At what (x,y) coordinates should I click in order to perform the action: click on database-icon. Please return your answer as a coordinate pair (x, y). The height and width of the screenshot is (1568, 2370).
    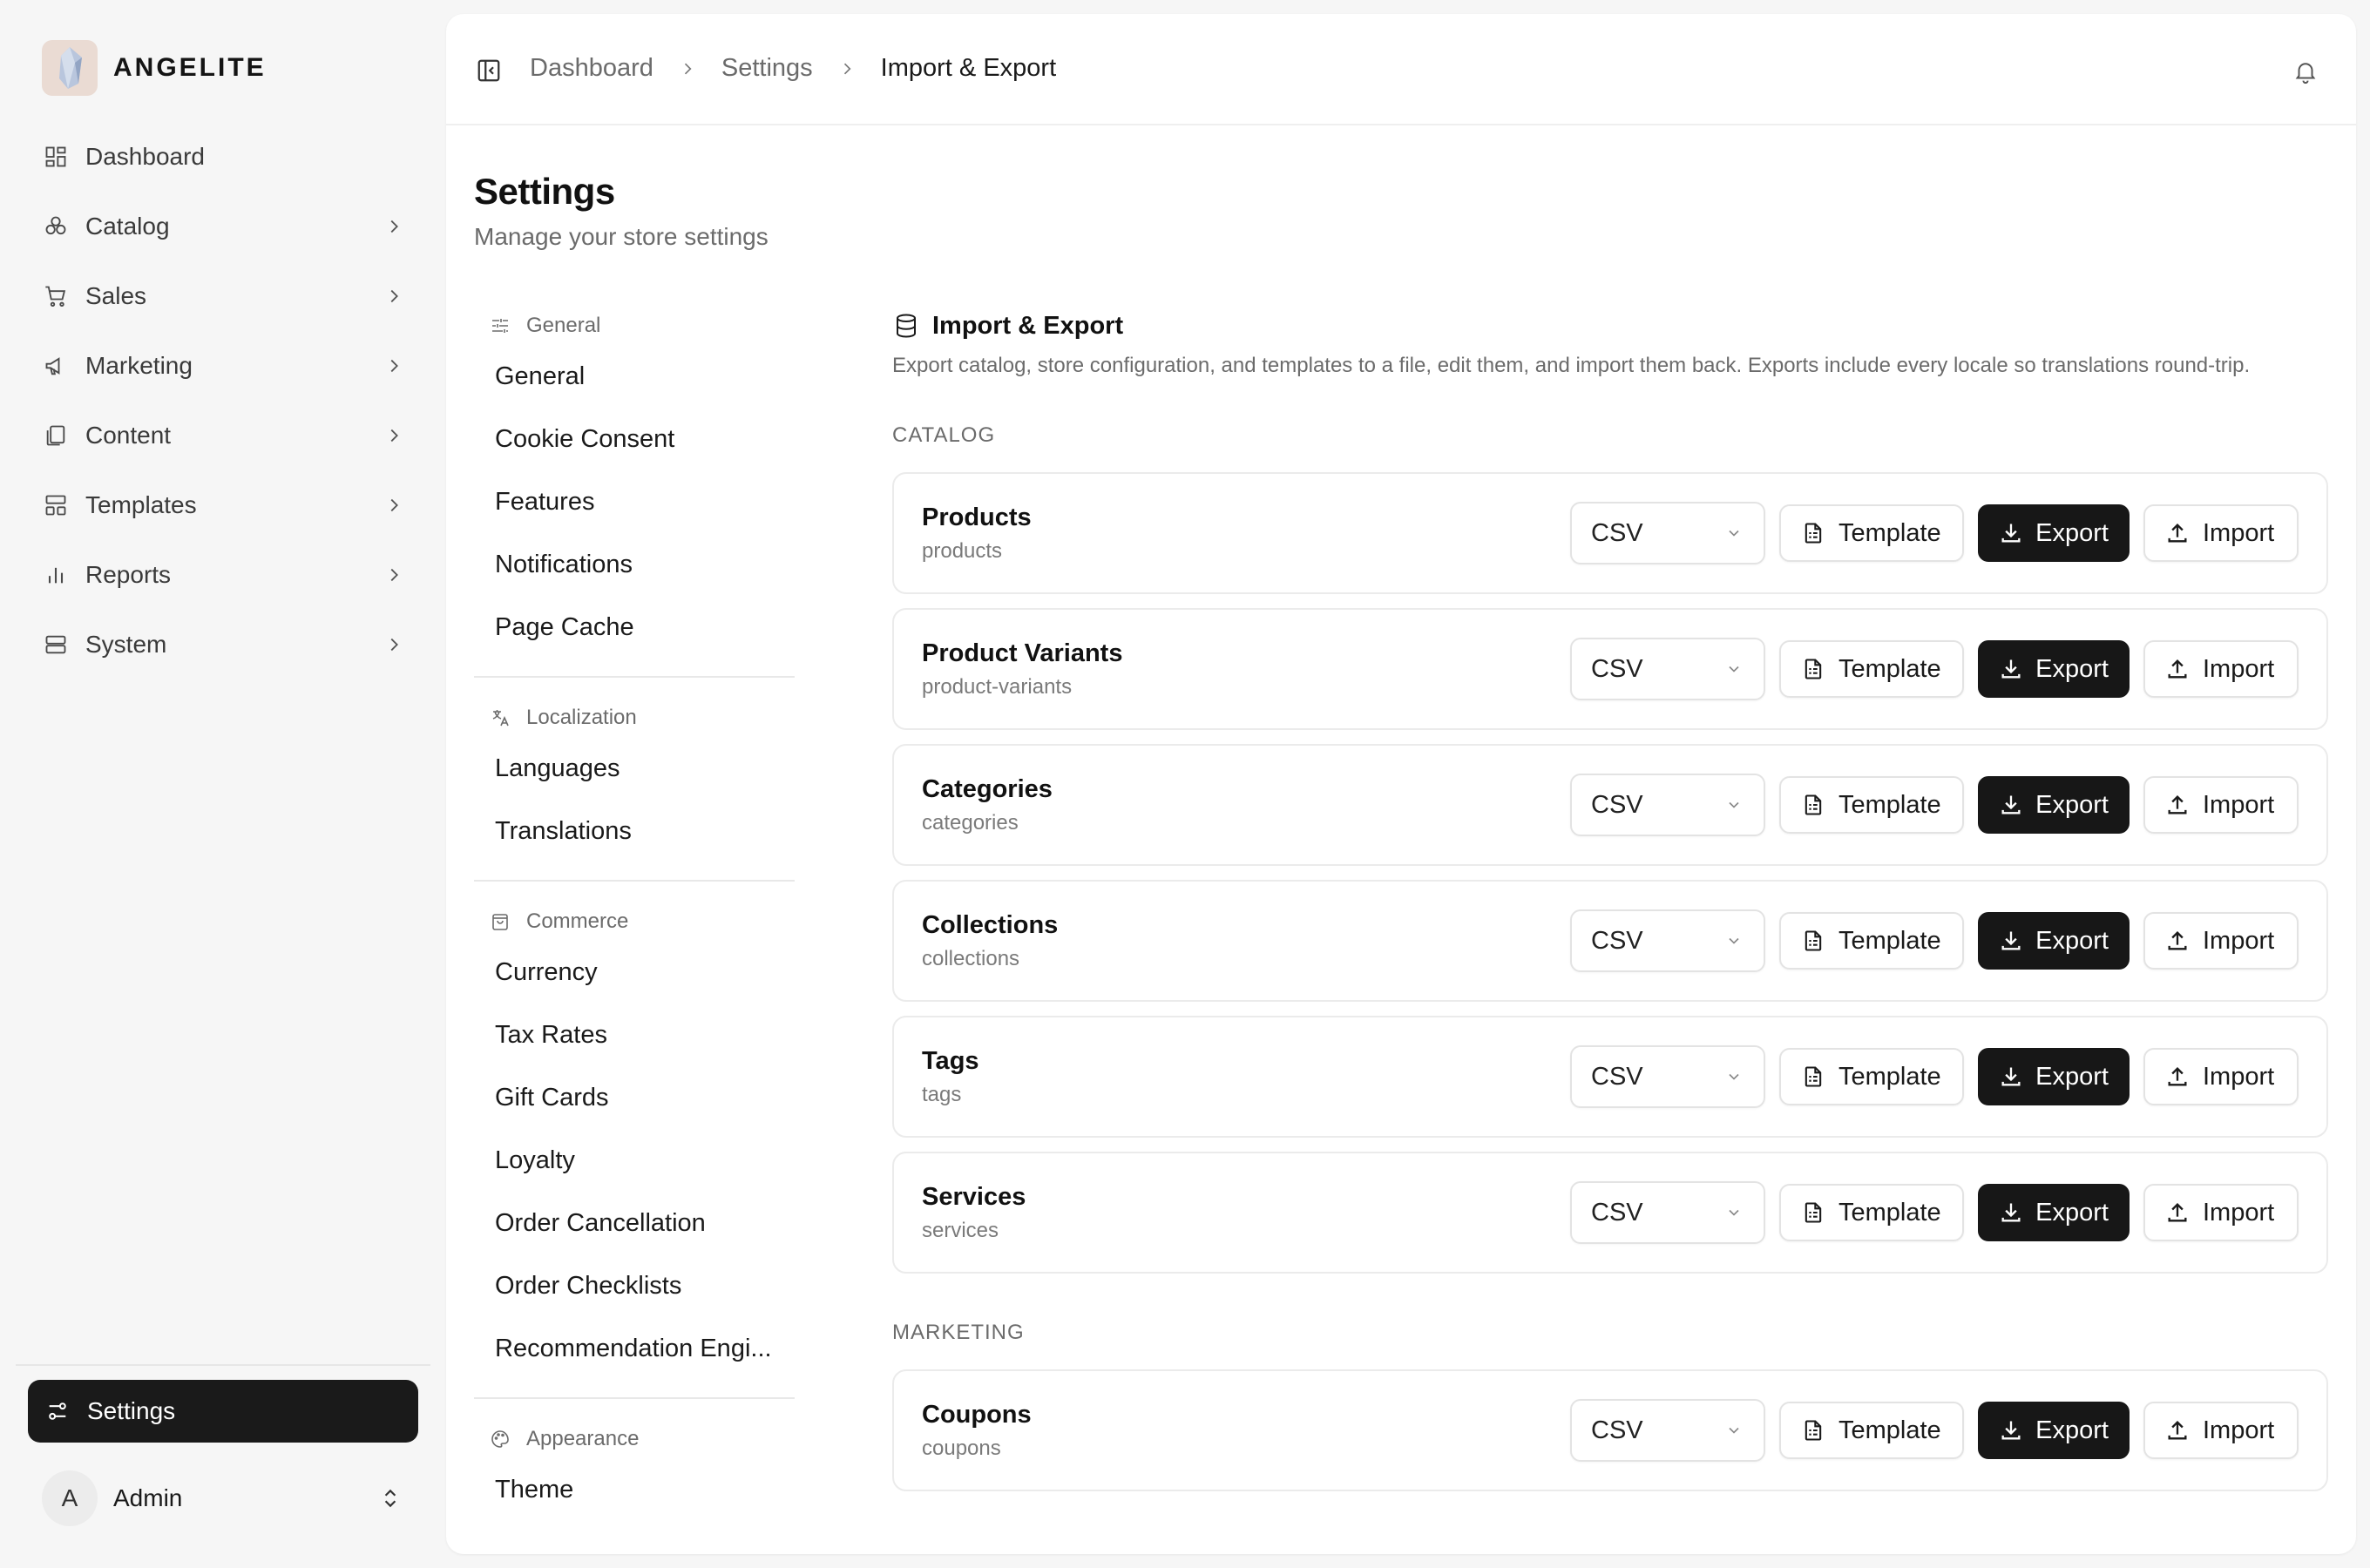
    Looking at the image, I should click on (906, 326).